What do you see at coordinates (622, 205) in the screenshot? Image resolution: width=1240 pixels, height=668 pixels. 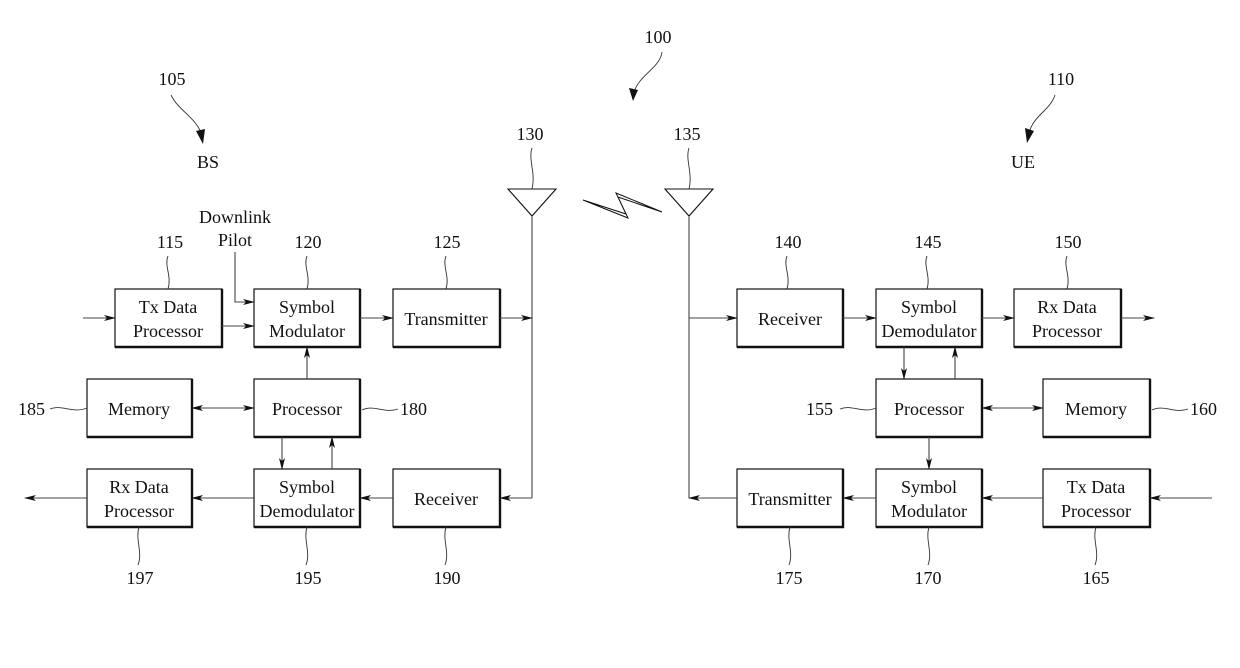 I see `lightning-bolt-icon` at bounding box center [622, 205].